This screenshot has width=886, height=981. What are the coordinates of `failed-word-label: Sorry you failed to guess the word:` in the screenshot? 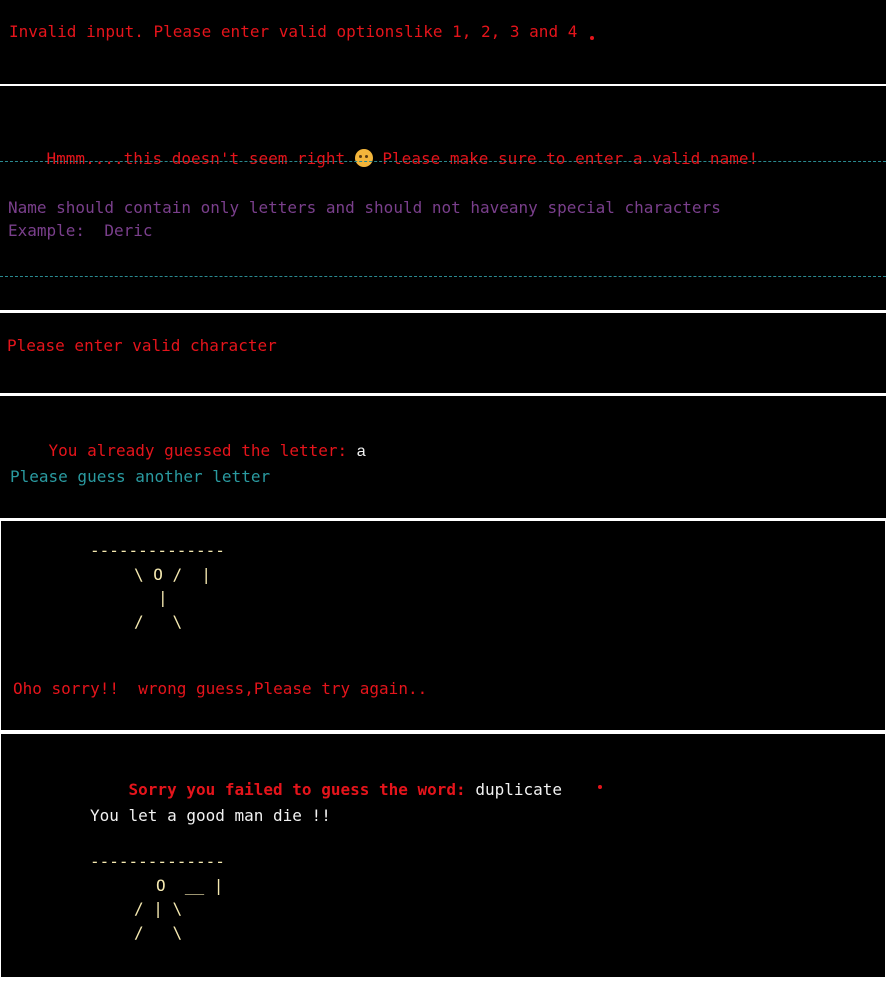 It's located at (297, 789).